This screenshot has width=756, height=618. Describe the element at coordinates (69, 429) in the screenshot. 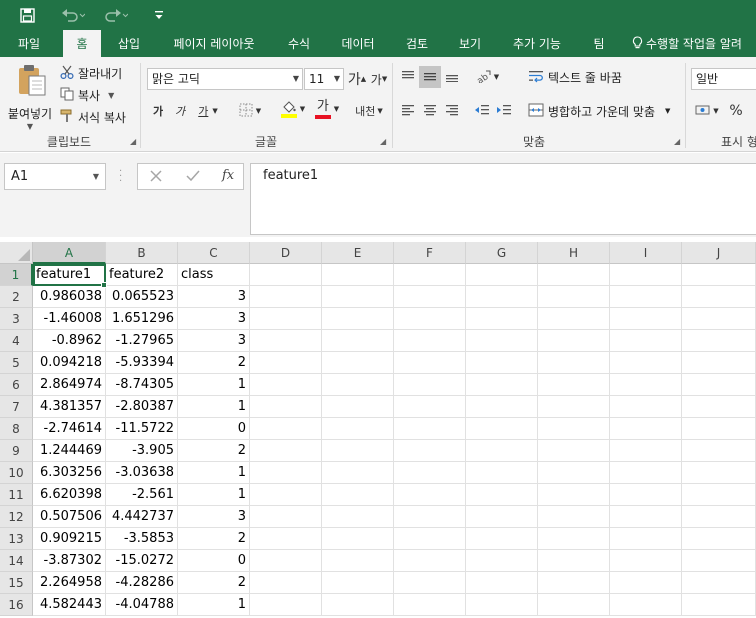

I see `cell-a8: -2.74614` at that location.